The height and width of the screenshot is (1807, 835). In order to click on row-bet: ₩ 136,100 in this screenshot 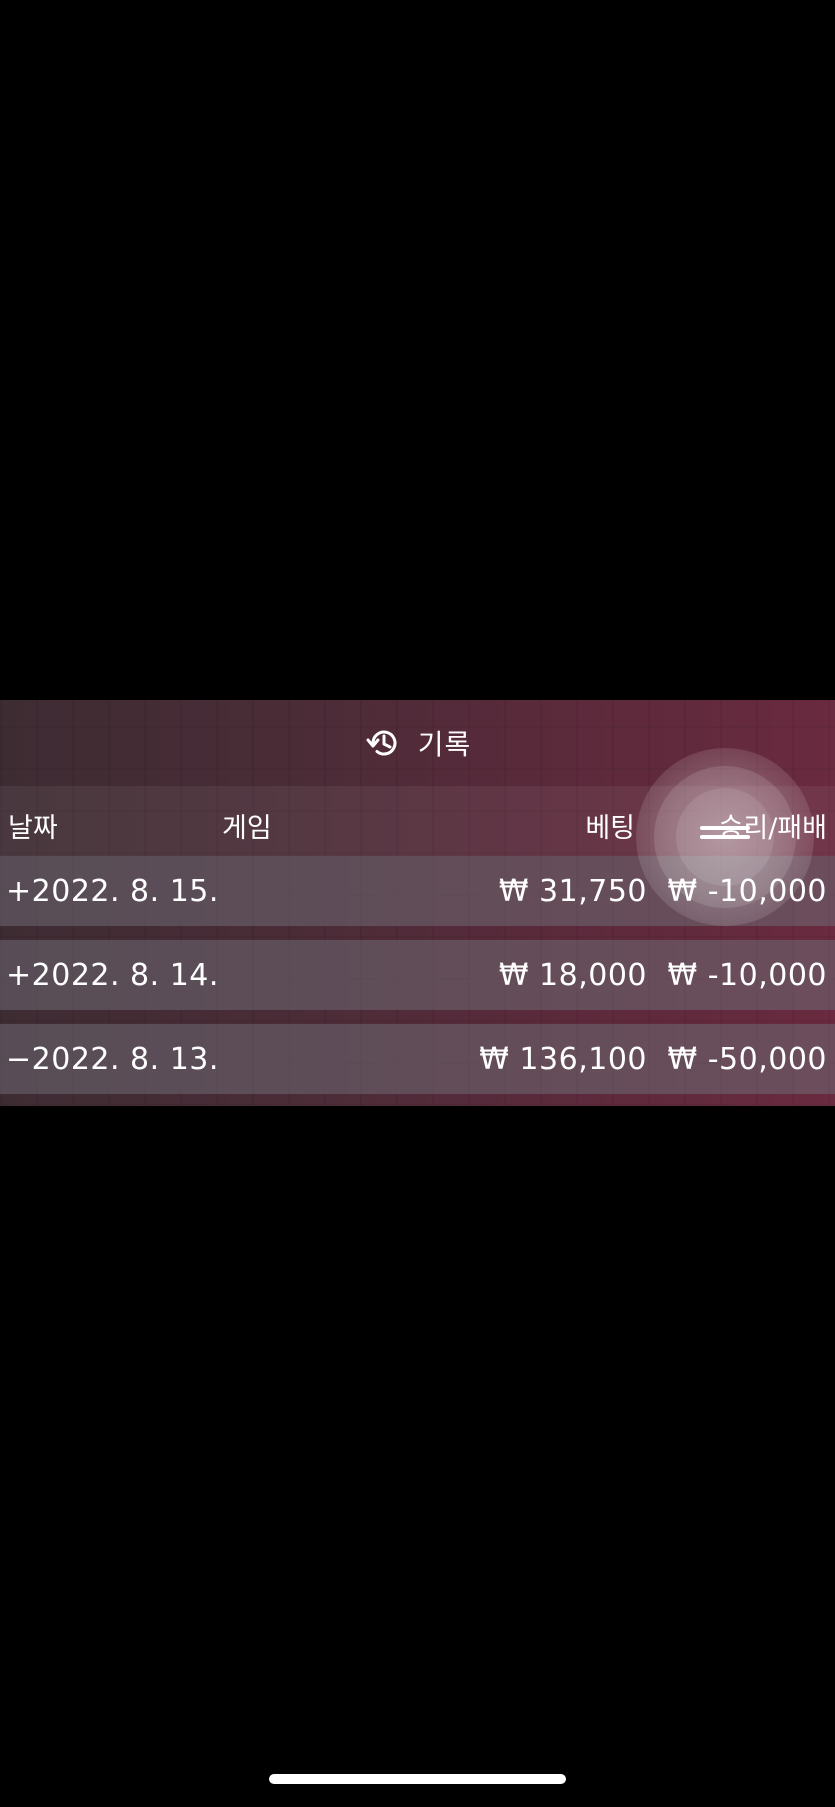, I will do `click(563, 1059)`.